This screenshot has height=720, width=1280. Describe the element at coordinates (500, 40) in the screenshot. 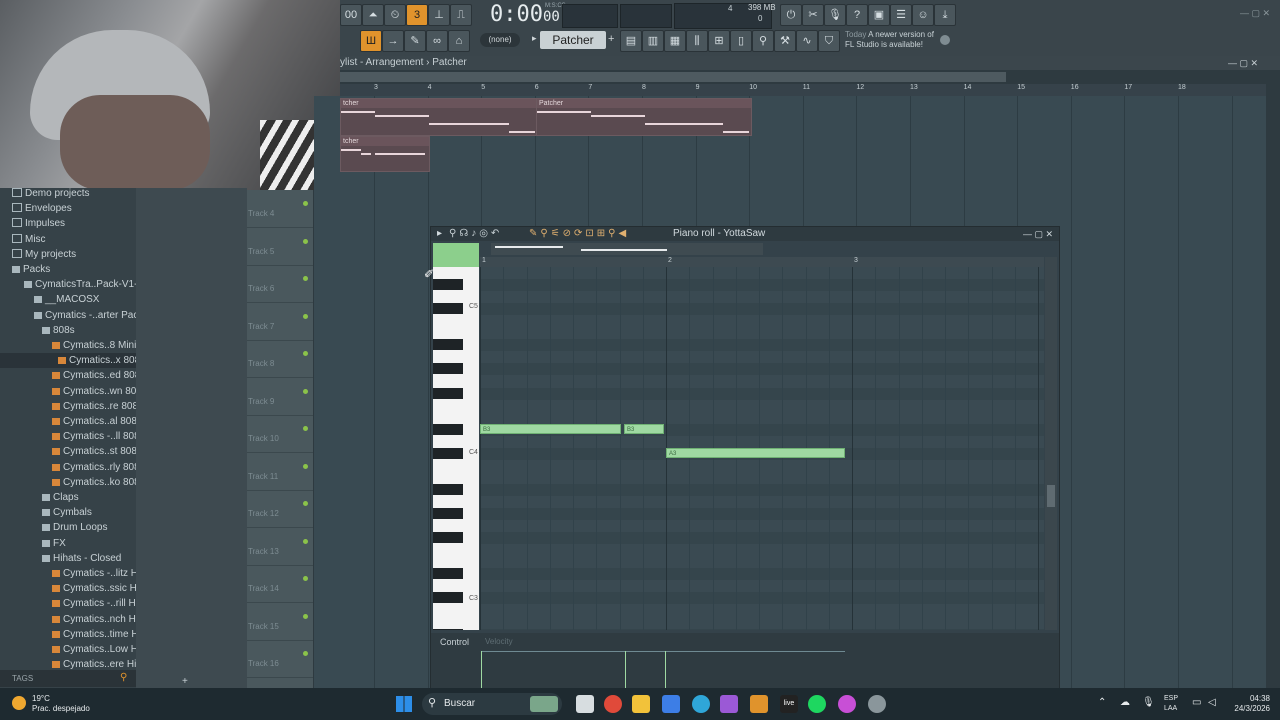

I see `snap-select: (none)` at that location.